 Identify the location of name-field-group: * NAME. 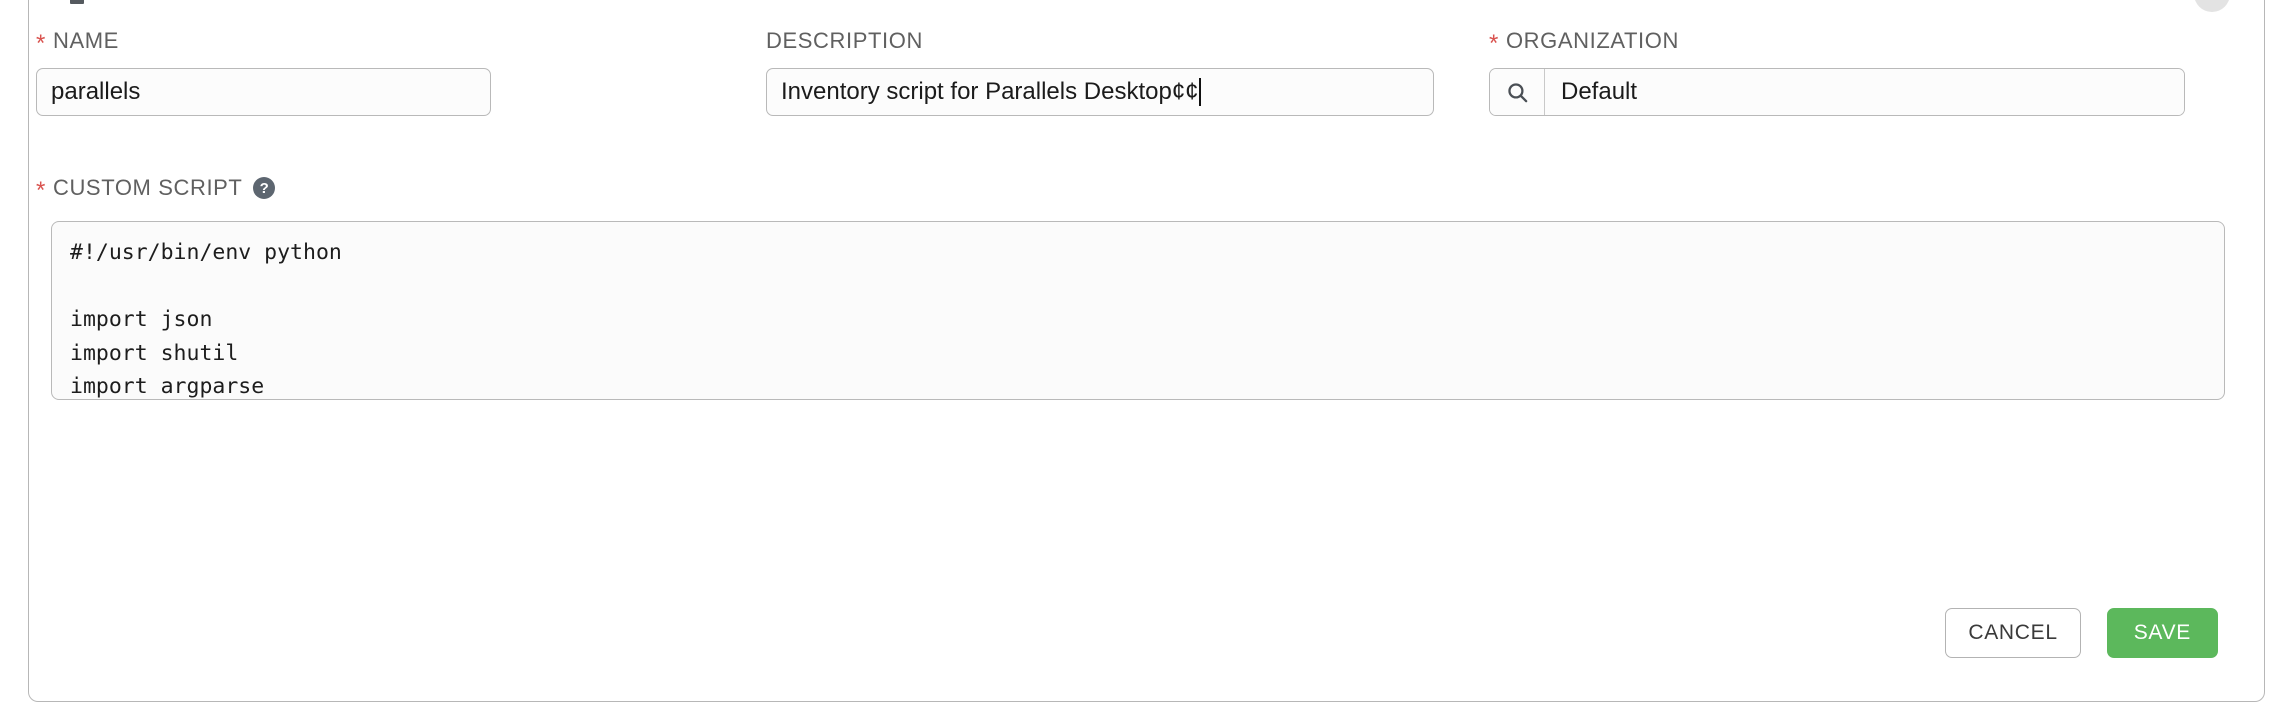
(263, 72).